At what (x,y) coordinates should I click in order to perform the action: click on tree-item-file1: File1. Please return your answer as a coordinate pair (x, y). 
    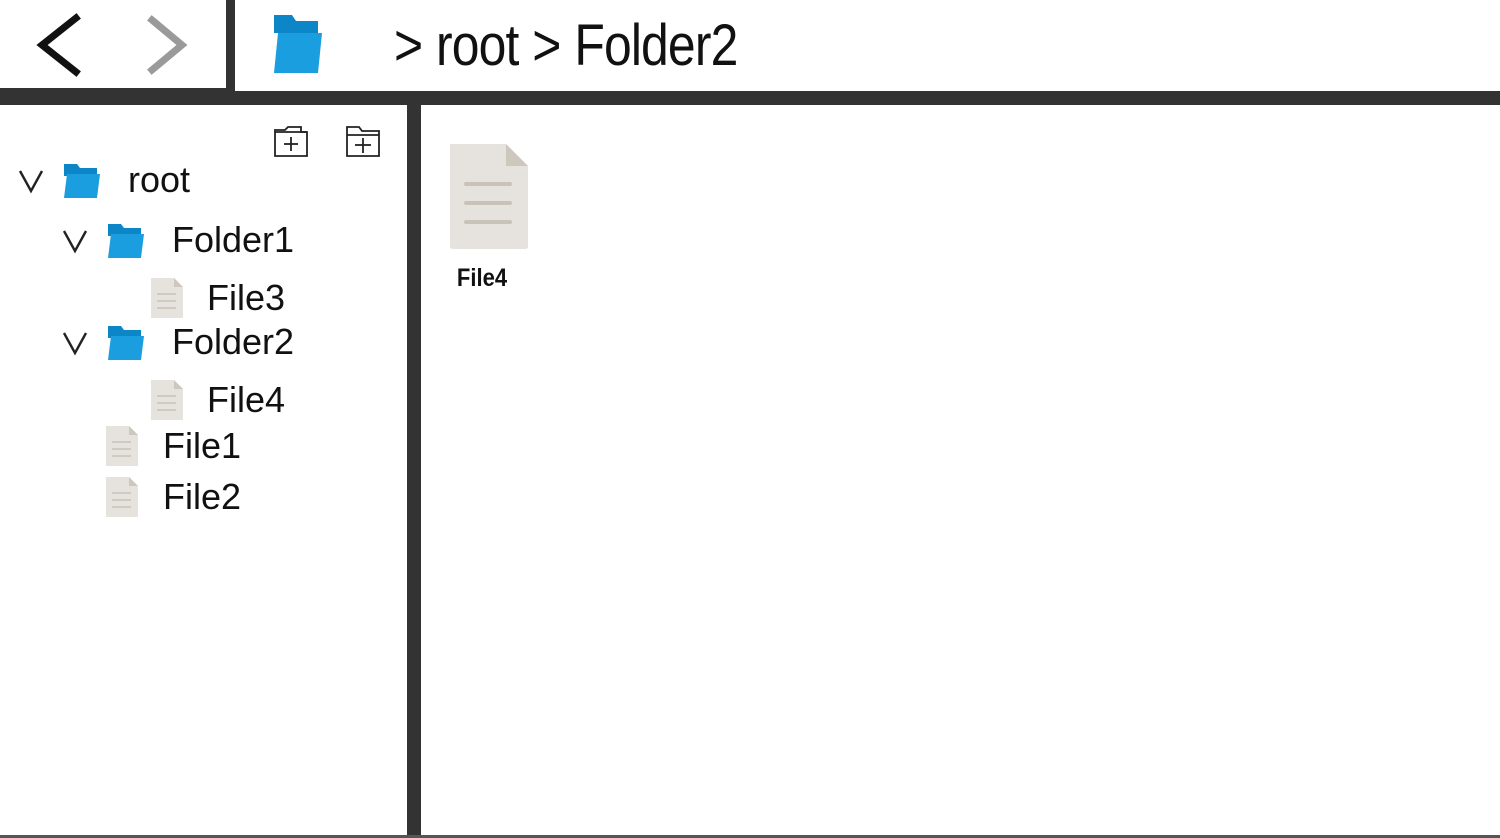
    Looking at the image, I should click on (173, 446).